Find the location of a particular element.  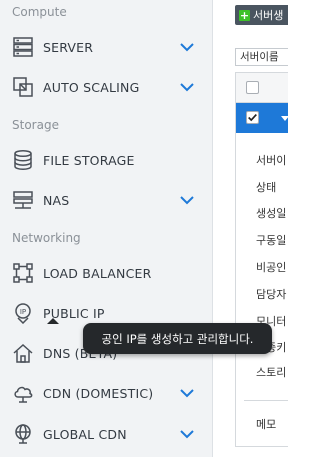

detail-label: 생성일 is located at coordinates (271, 213).